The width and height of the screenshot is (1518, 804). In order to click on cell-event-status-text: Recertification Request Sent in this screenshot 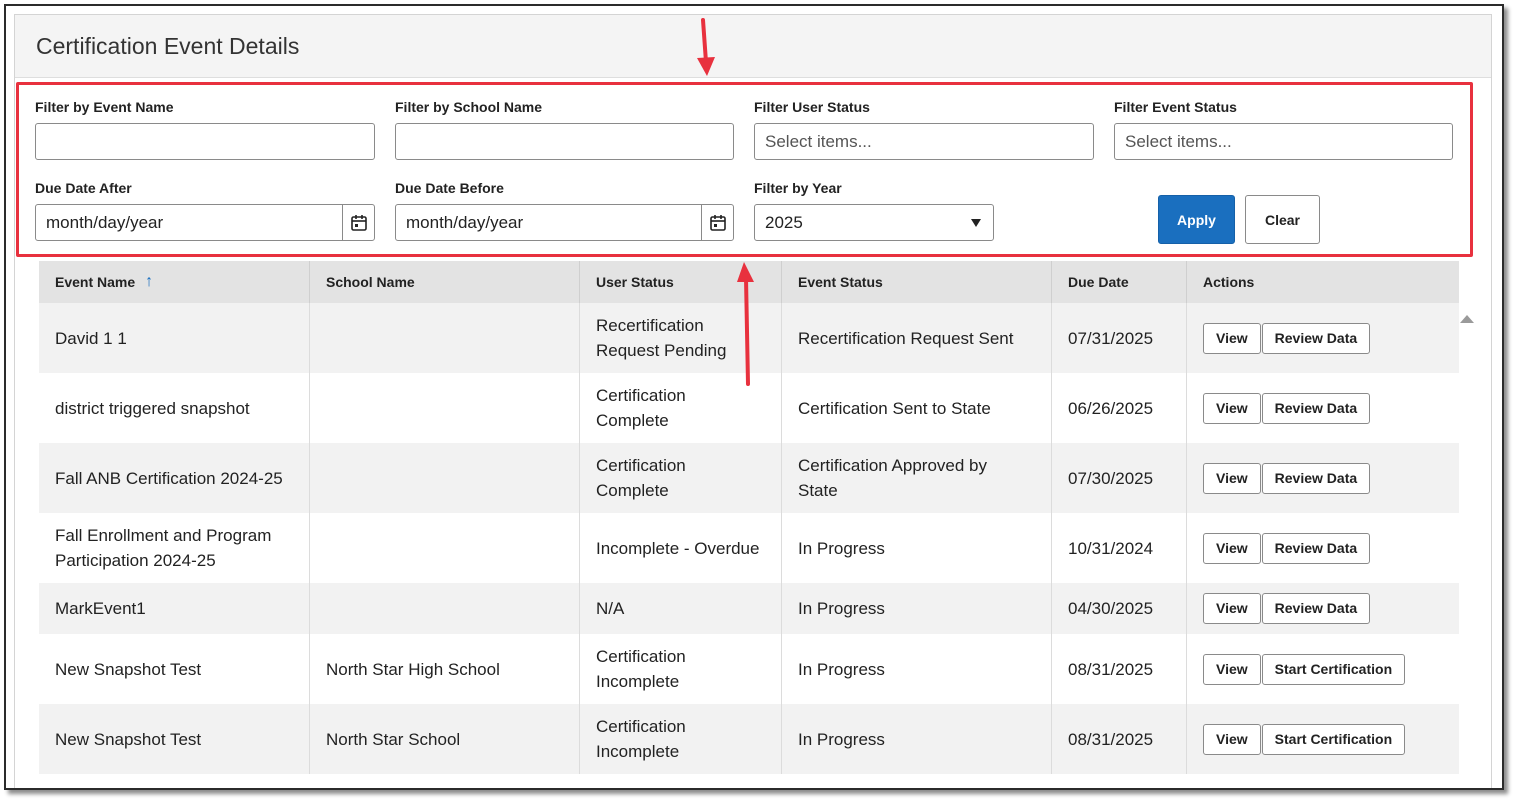, I will do `click(906, 338)`.